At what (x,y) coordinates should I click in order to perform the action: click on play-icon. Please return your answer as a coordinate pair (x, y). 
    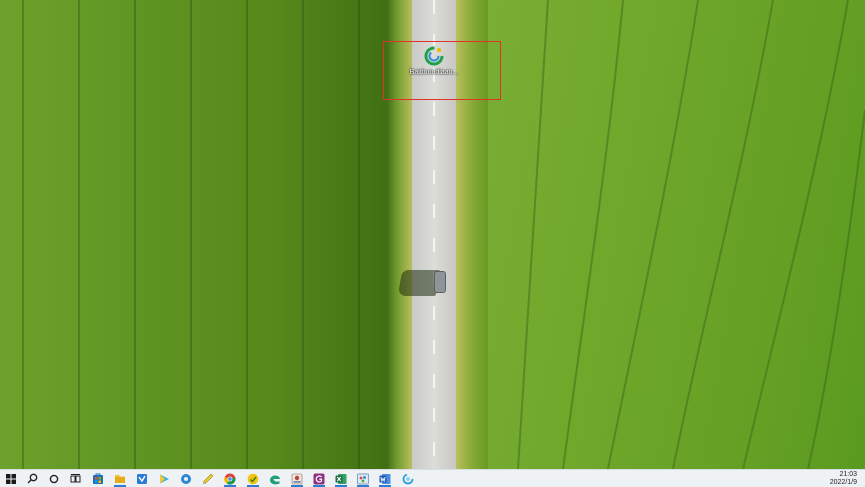
    Looking at the image, I should click on (164, 478).